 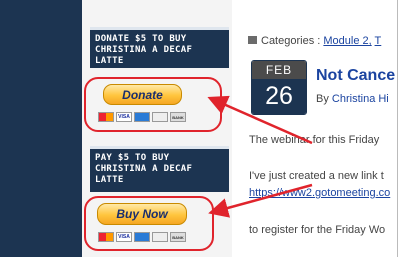 I want to click on arrow-to-buy-now, so click(x=260, y=200).